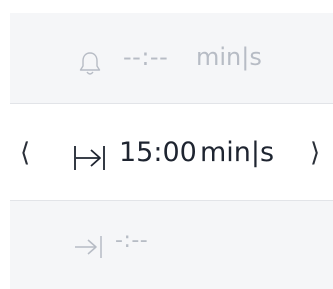 The width and height of the screenshot is (333, 289). I want to click on bell-icon, so click(90, 63).